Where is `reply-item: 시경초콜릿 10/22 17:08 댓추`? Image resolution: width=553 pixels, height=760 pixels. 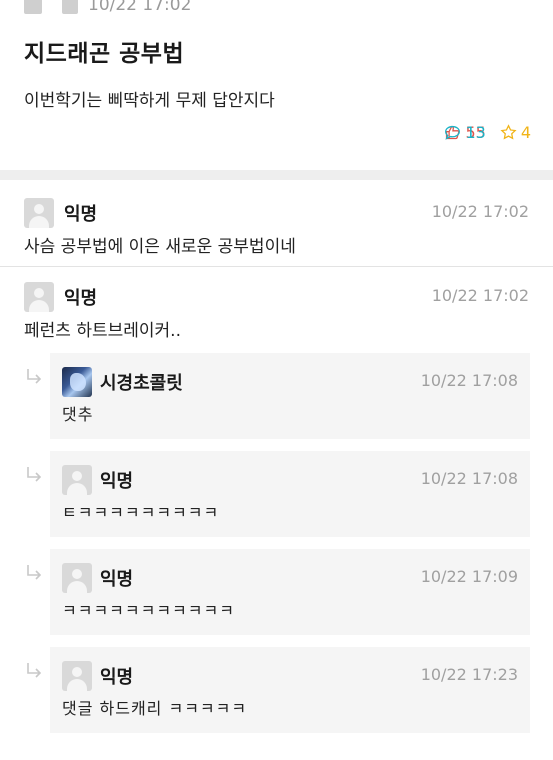
reply-item: 시경초콜릿 10/22 17:08 댓추 is located at coordinates (290, 396).